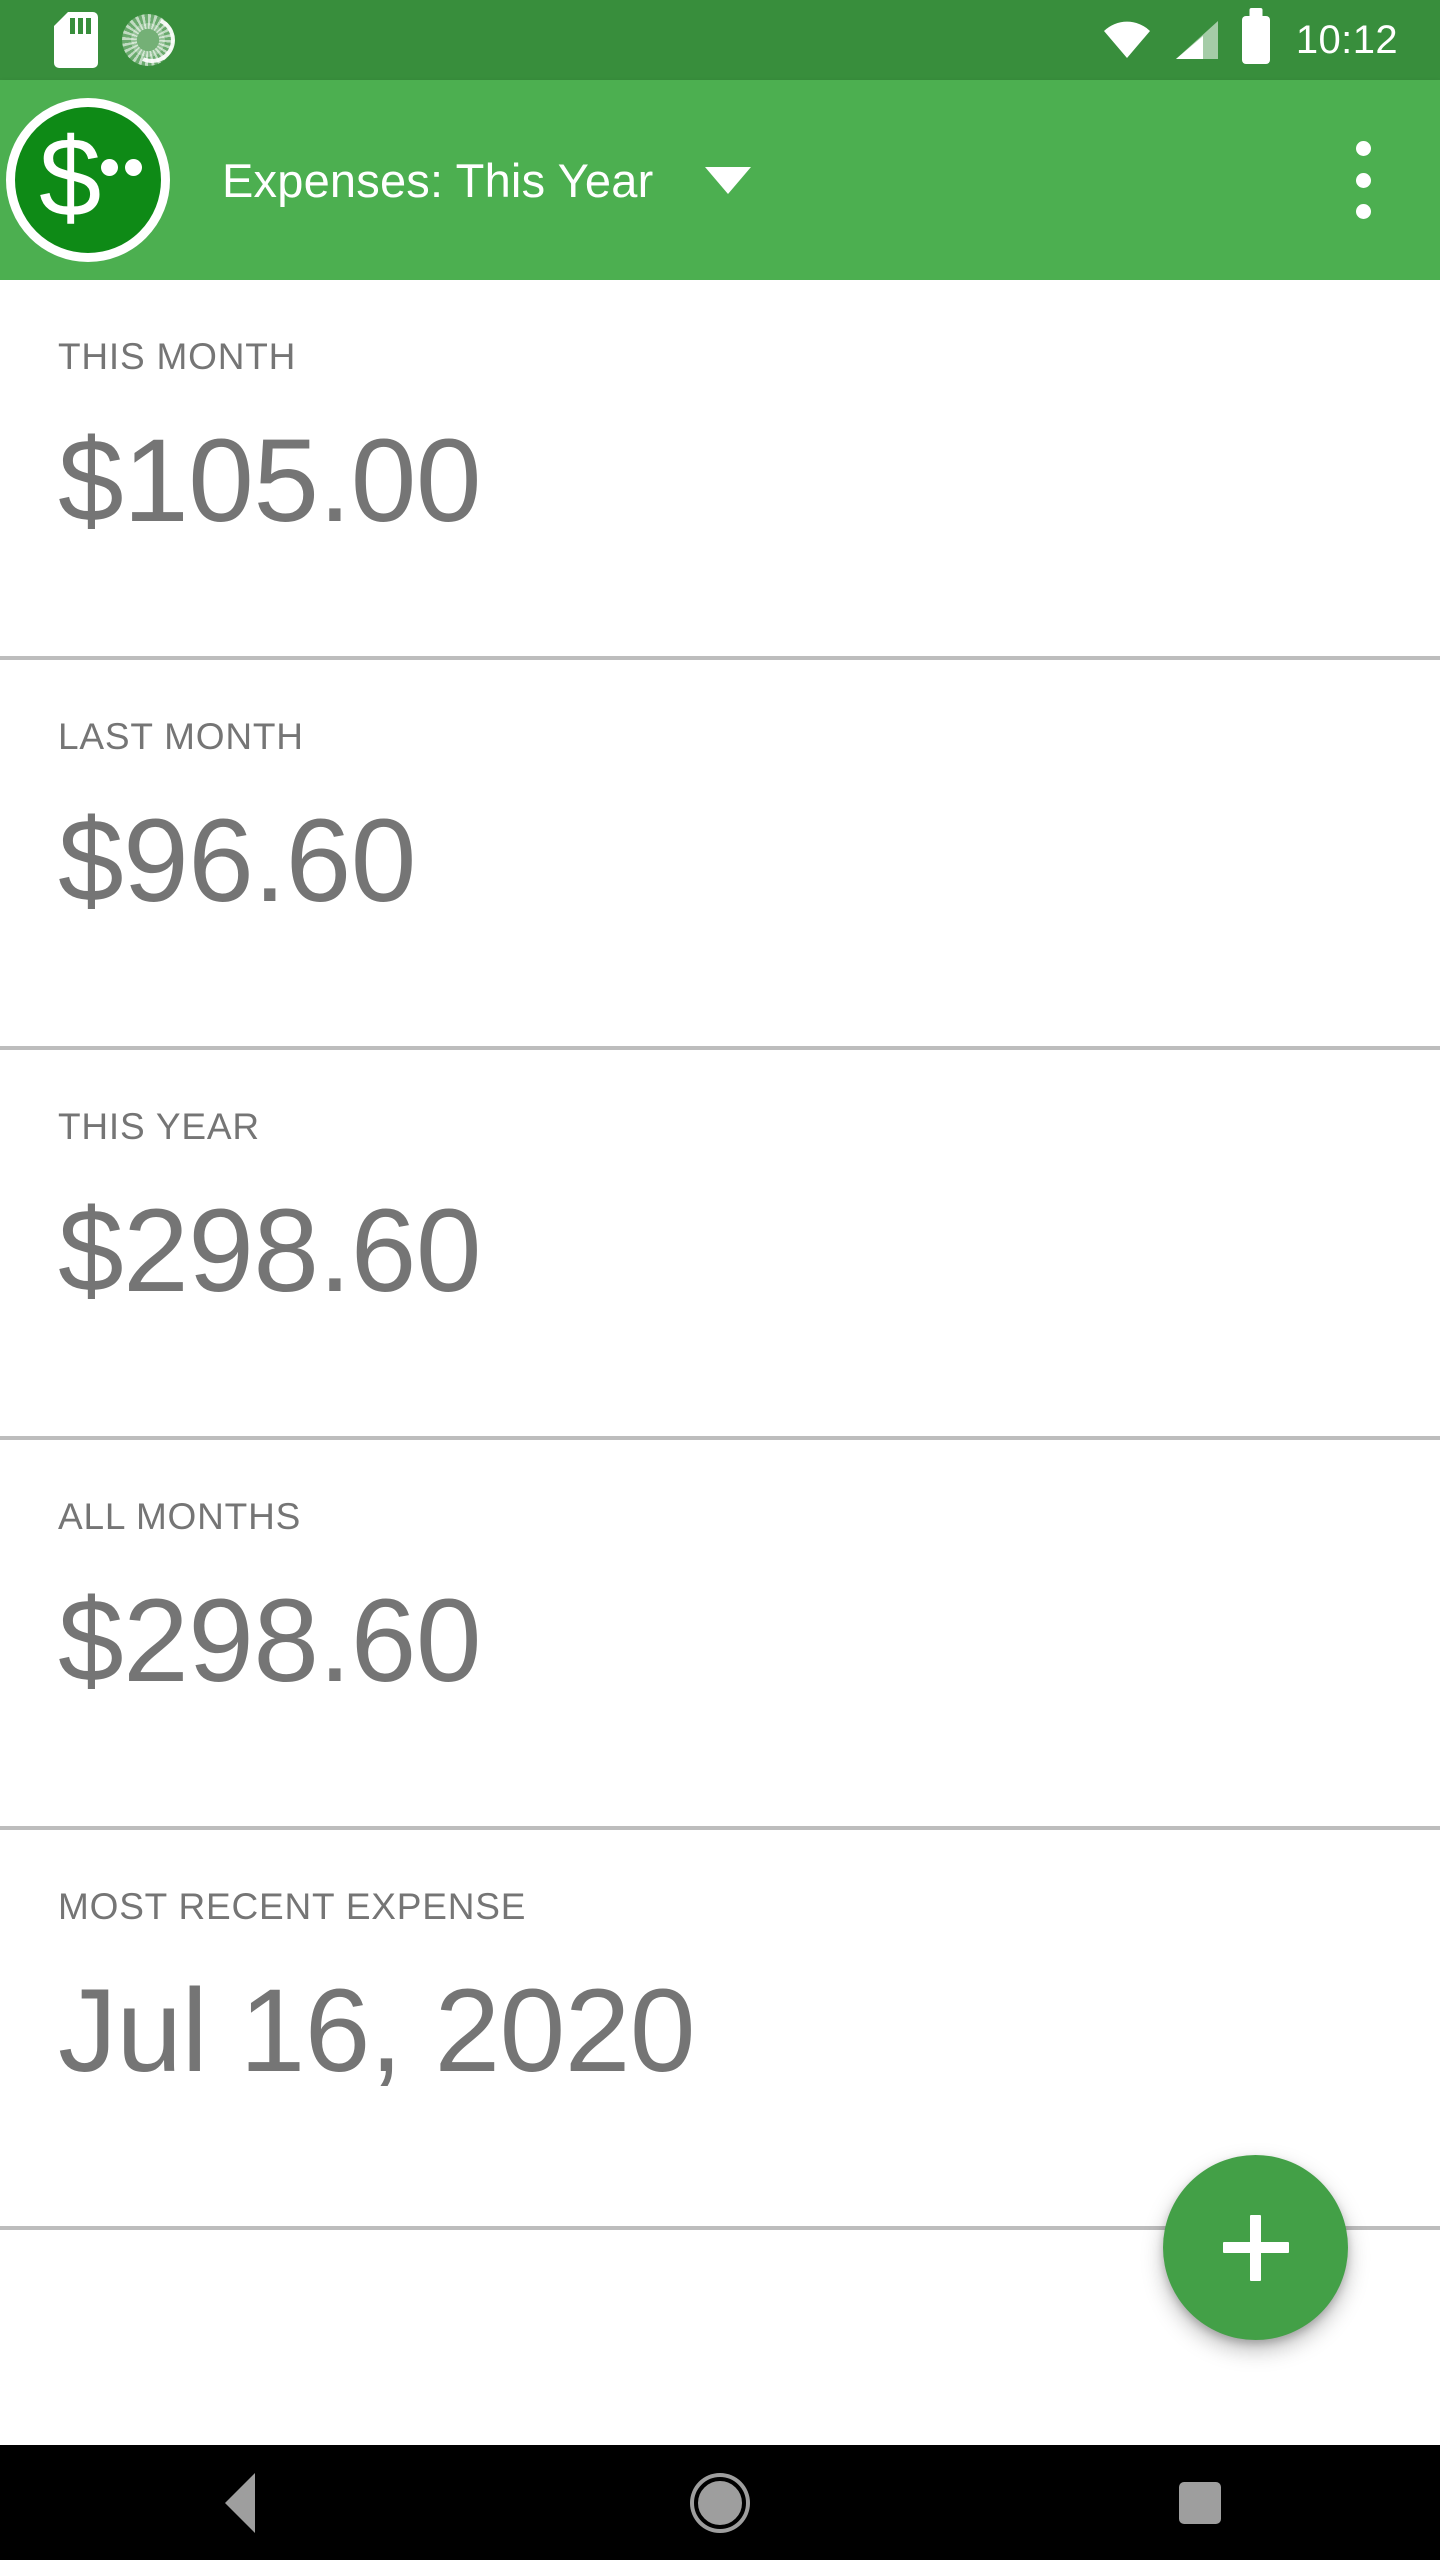 Image resolution: width=1440 pixels, height=2560 pixels. What do you see at coordinates (133, 167) in the screenshot?
I see `logo-dot-right` at bounding box center [133, 167].